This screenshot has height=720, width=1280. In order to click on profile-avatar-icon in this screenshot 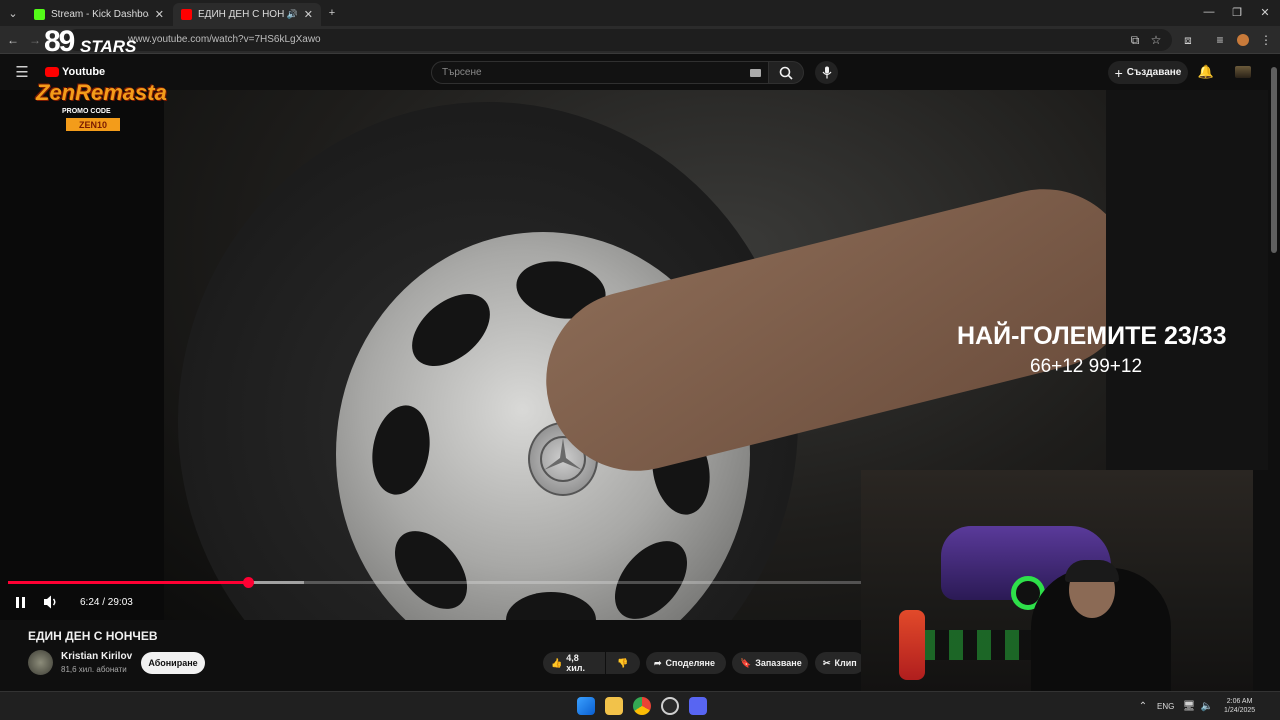, I will do `click(1243, 40)`.